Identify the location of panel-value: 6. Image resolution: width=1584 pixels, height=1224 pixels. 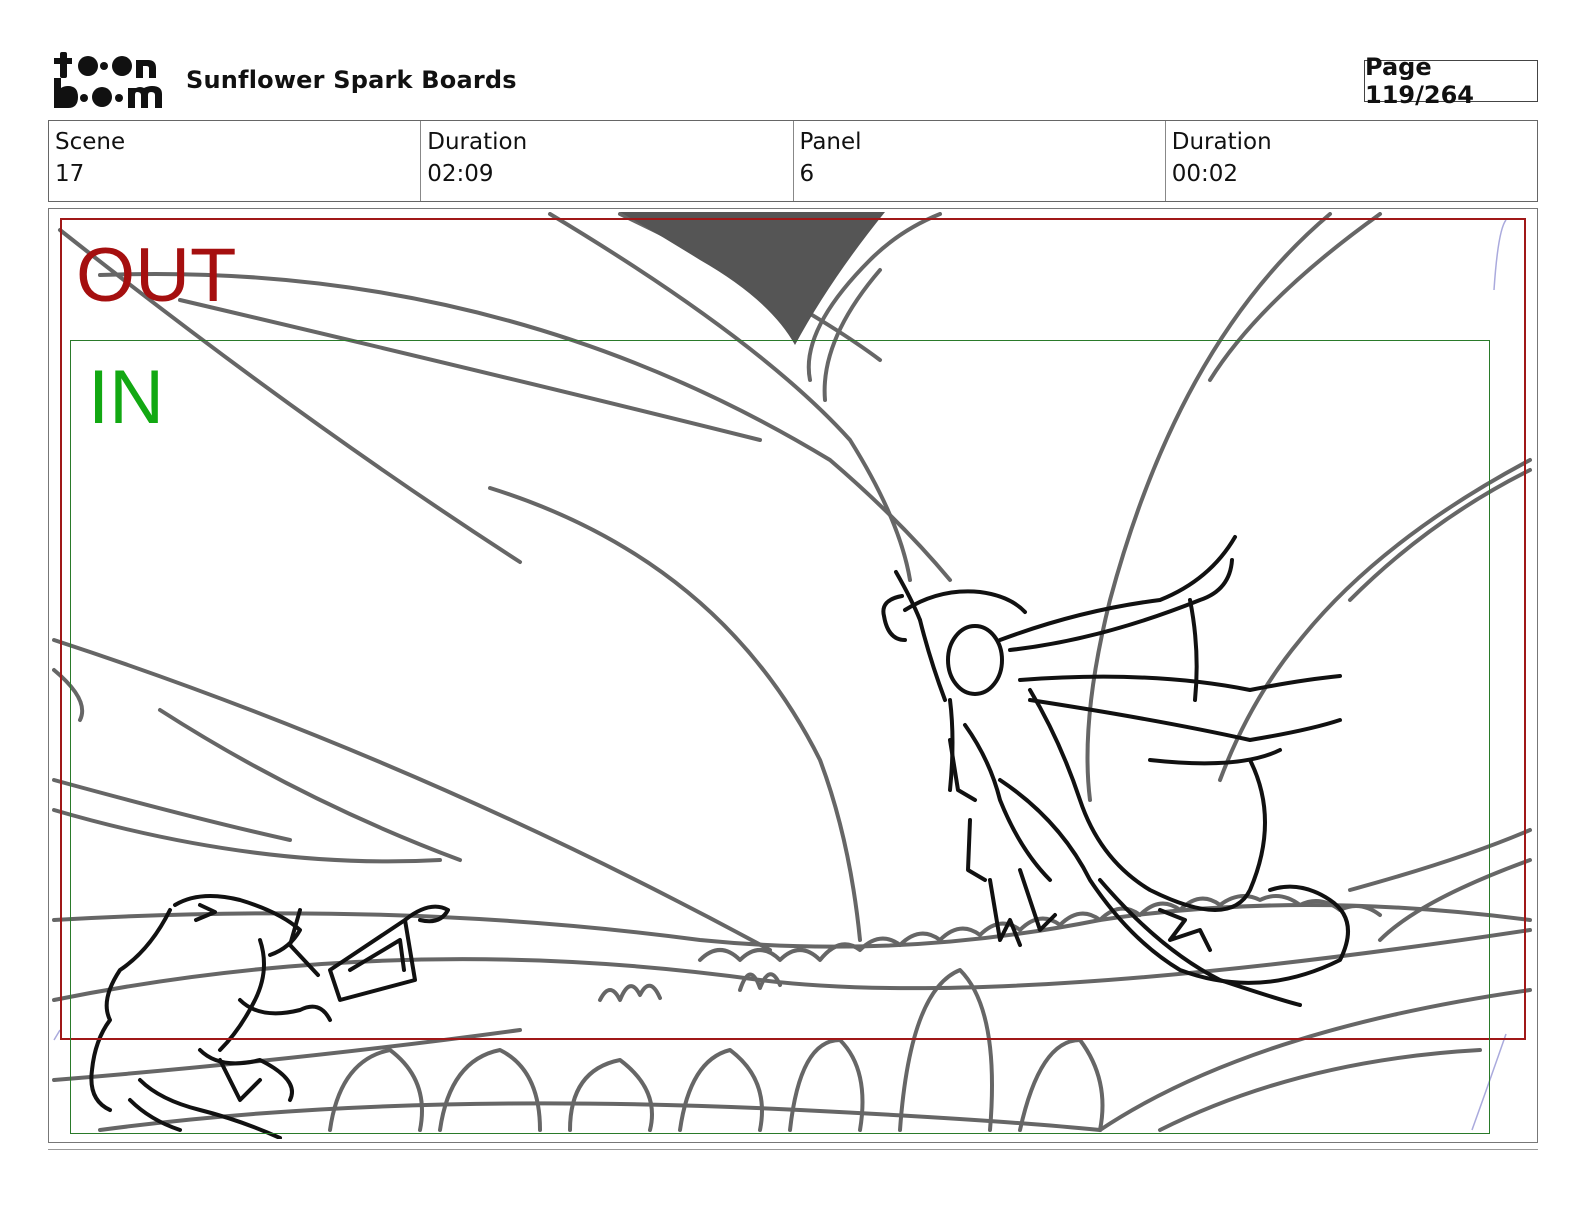
(807, 174).